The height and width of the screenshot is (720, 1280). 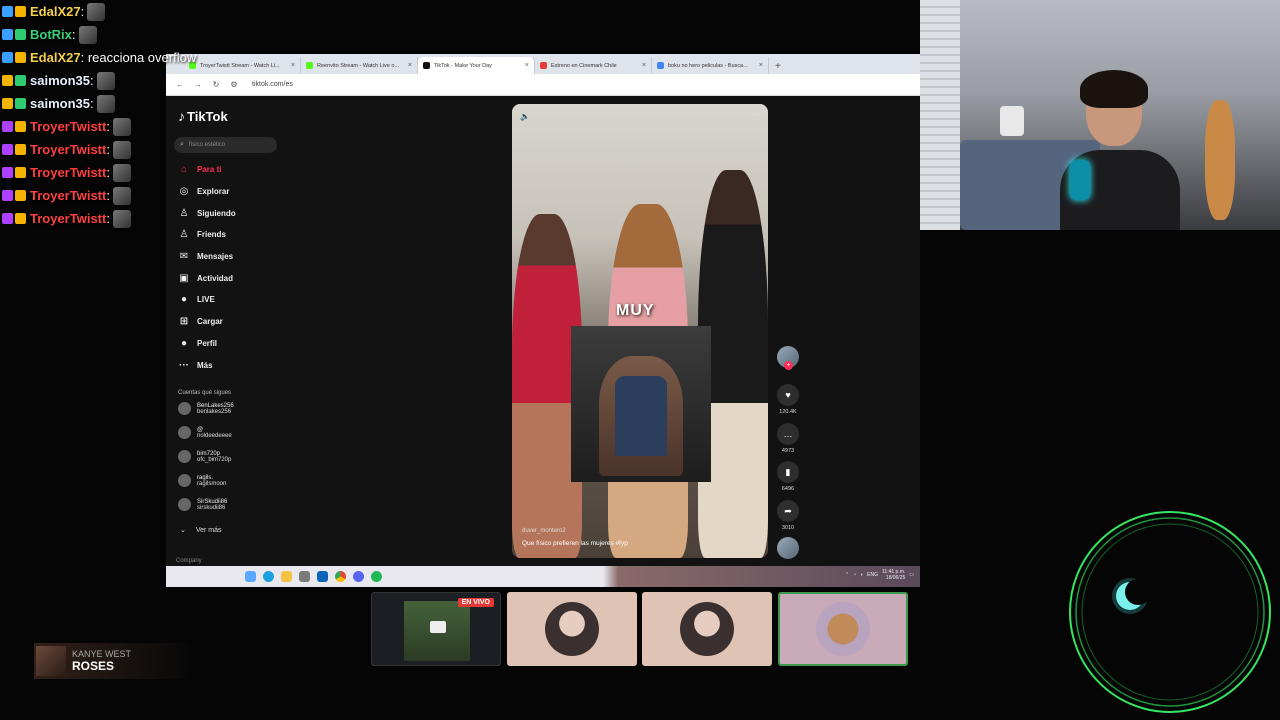 I want to click on company-link: Company, so click(x=189, y=561).